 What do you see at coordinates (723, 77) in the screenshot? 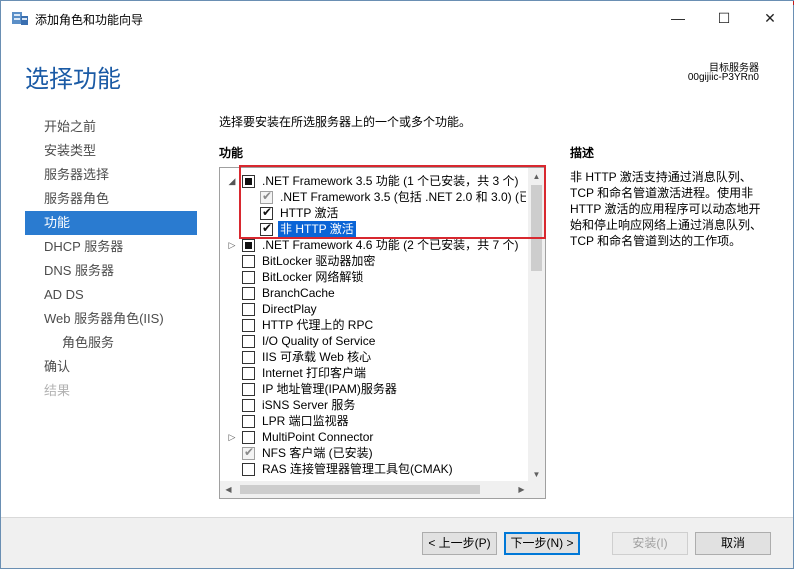
I see `destination-server-value: 00gijiic-P3YRn0` at bounding box center [723, 77].